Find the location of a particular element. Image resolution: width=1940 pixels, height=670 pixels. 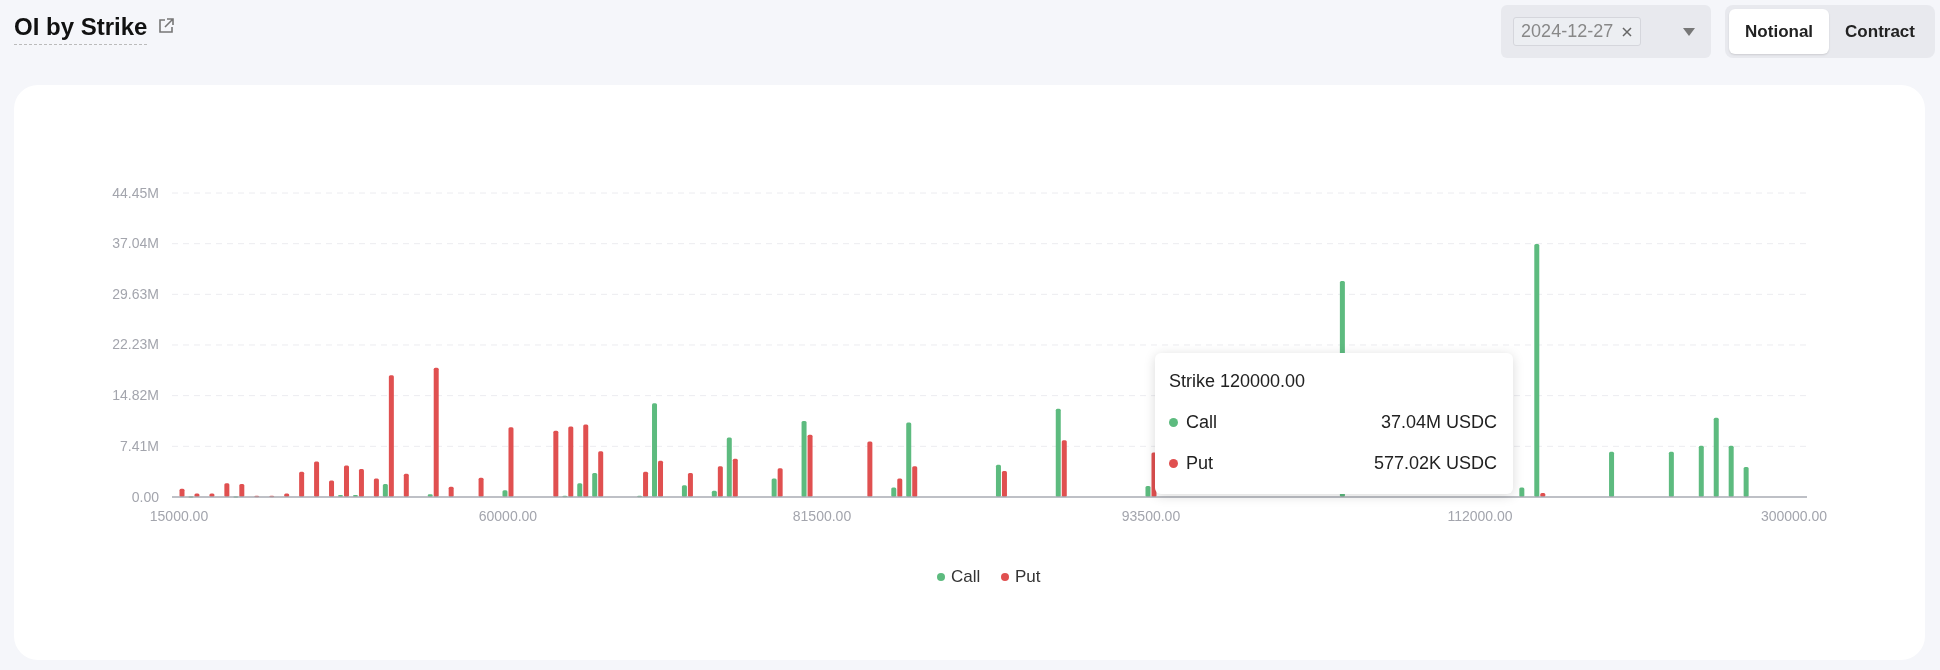

y-axis-label: 22.23M is located at coordinates (135, 344).